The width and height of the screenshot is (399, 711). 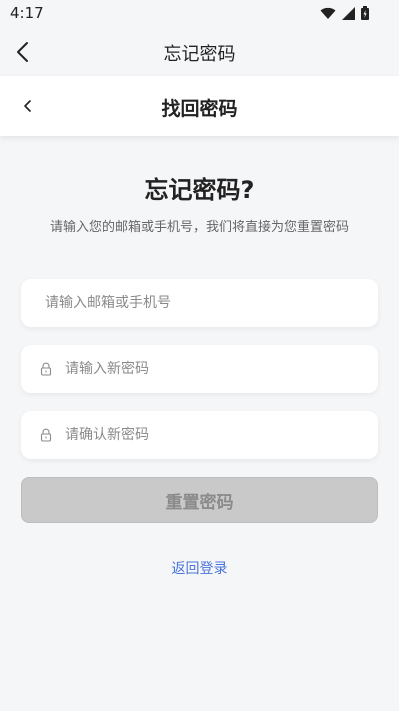 I want to click on page-heading: 忘记密码?, so click(x=199, y=190).